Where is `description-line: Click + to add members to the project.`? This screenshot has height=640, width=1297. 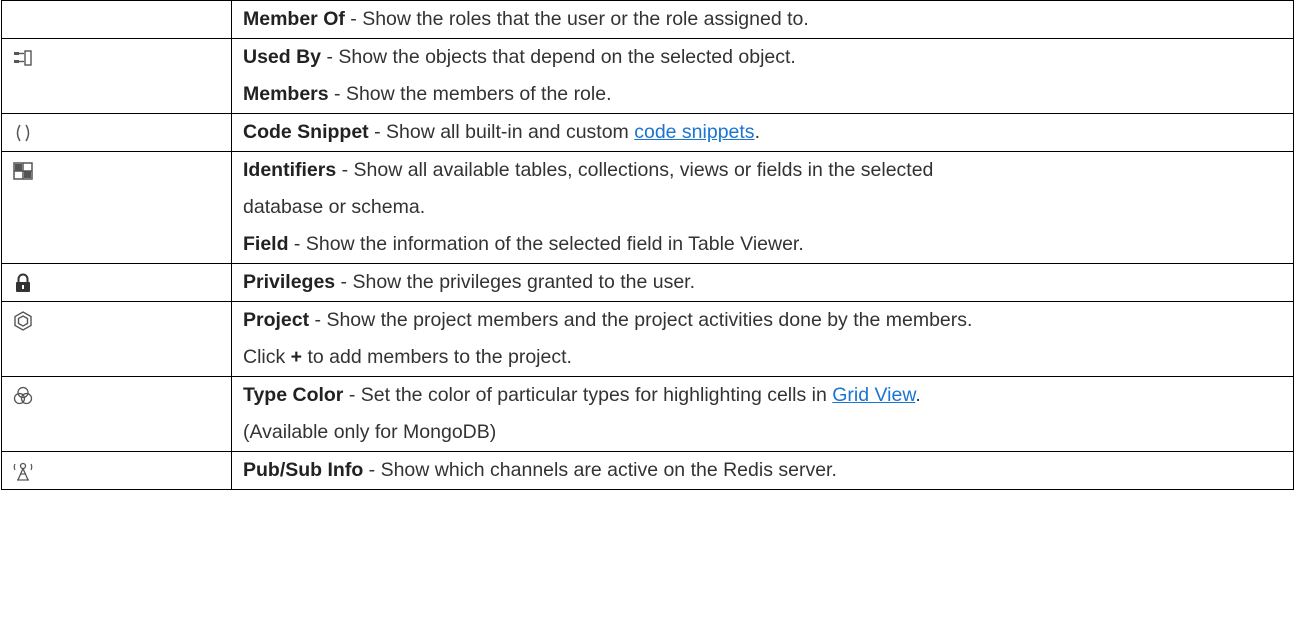 description-line: Click + to add members to the project. is located at coordinates (764, 357).